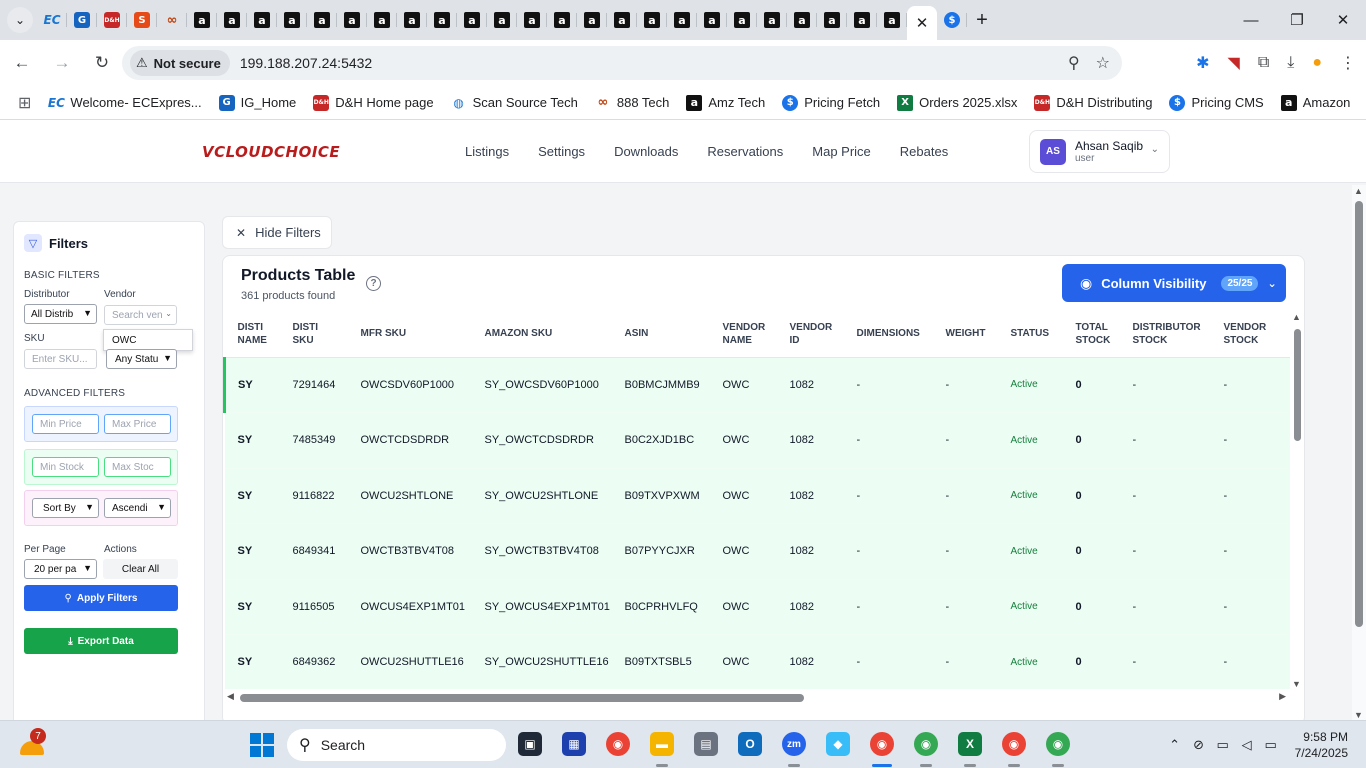 Image resolution: width=1366 pixels, height=768 pixels. What do you see at coordinates (52, 20) in the screenshot?
I see `browser-tab: EC` at bounding box center [52, 20].